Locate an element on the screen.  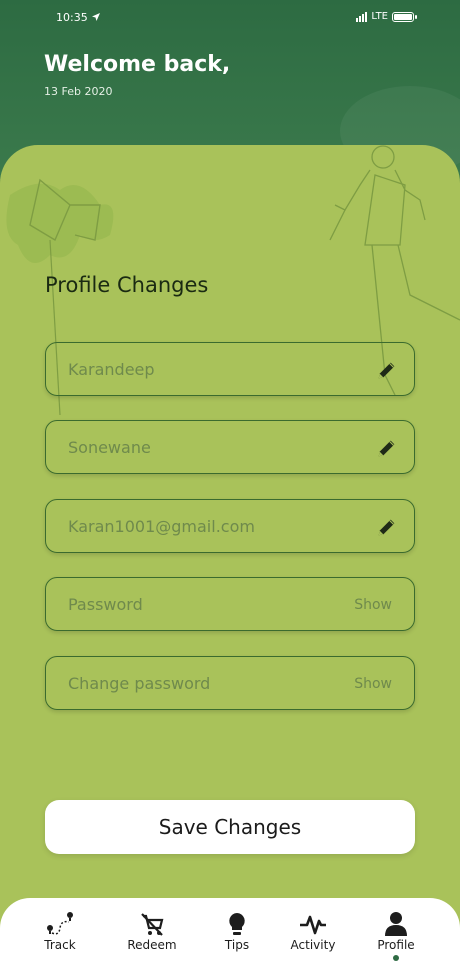
last-name-field: Sonewane is located at coordinates (230, 447).